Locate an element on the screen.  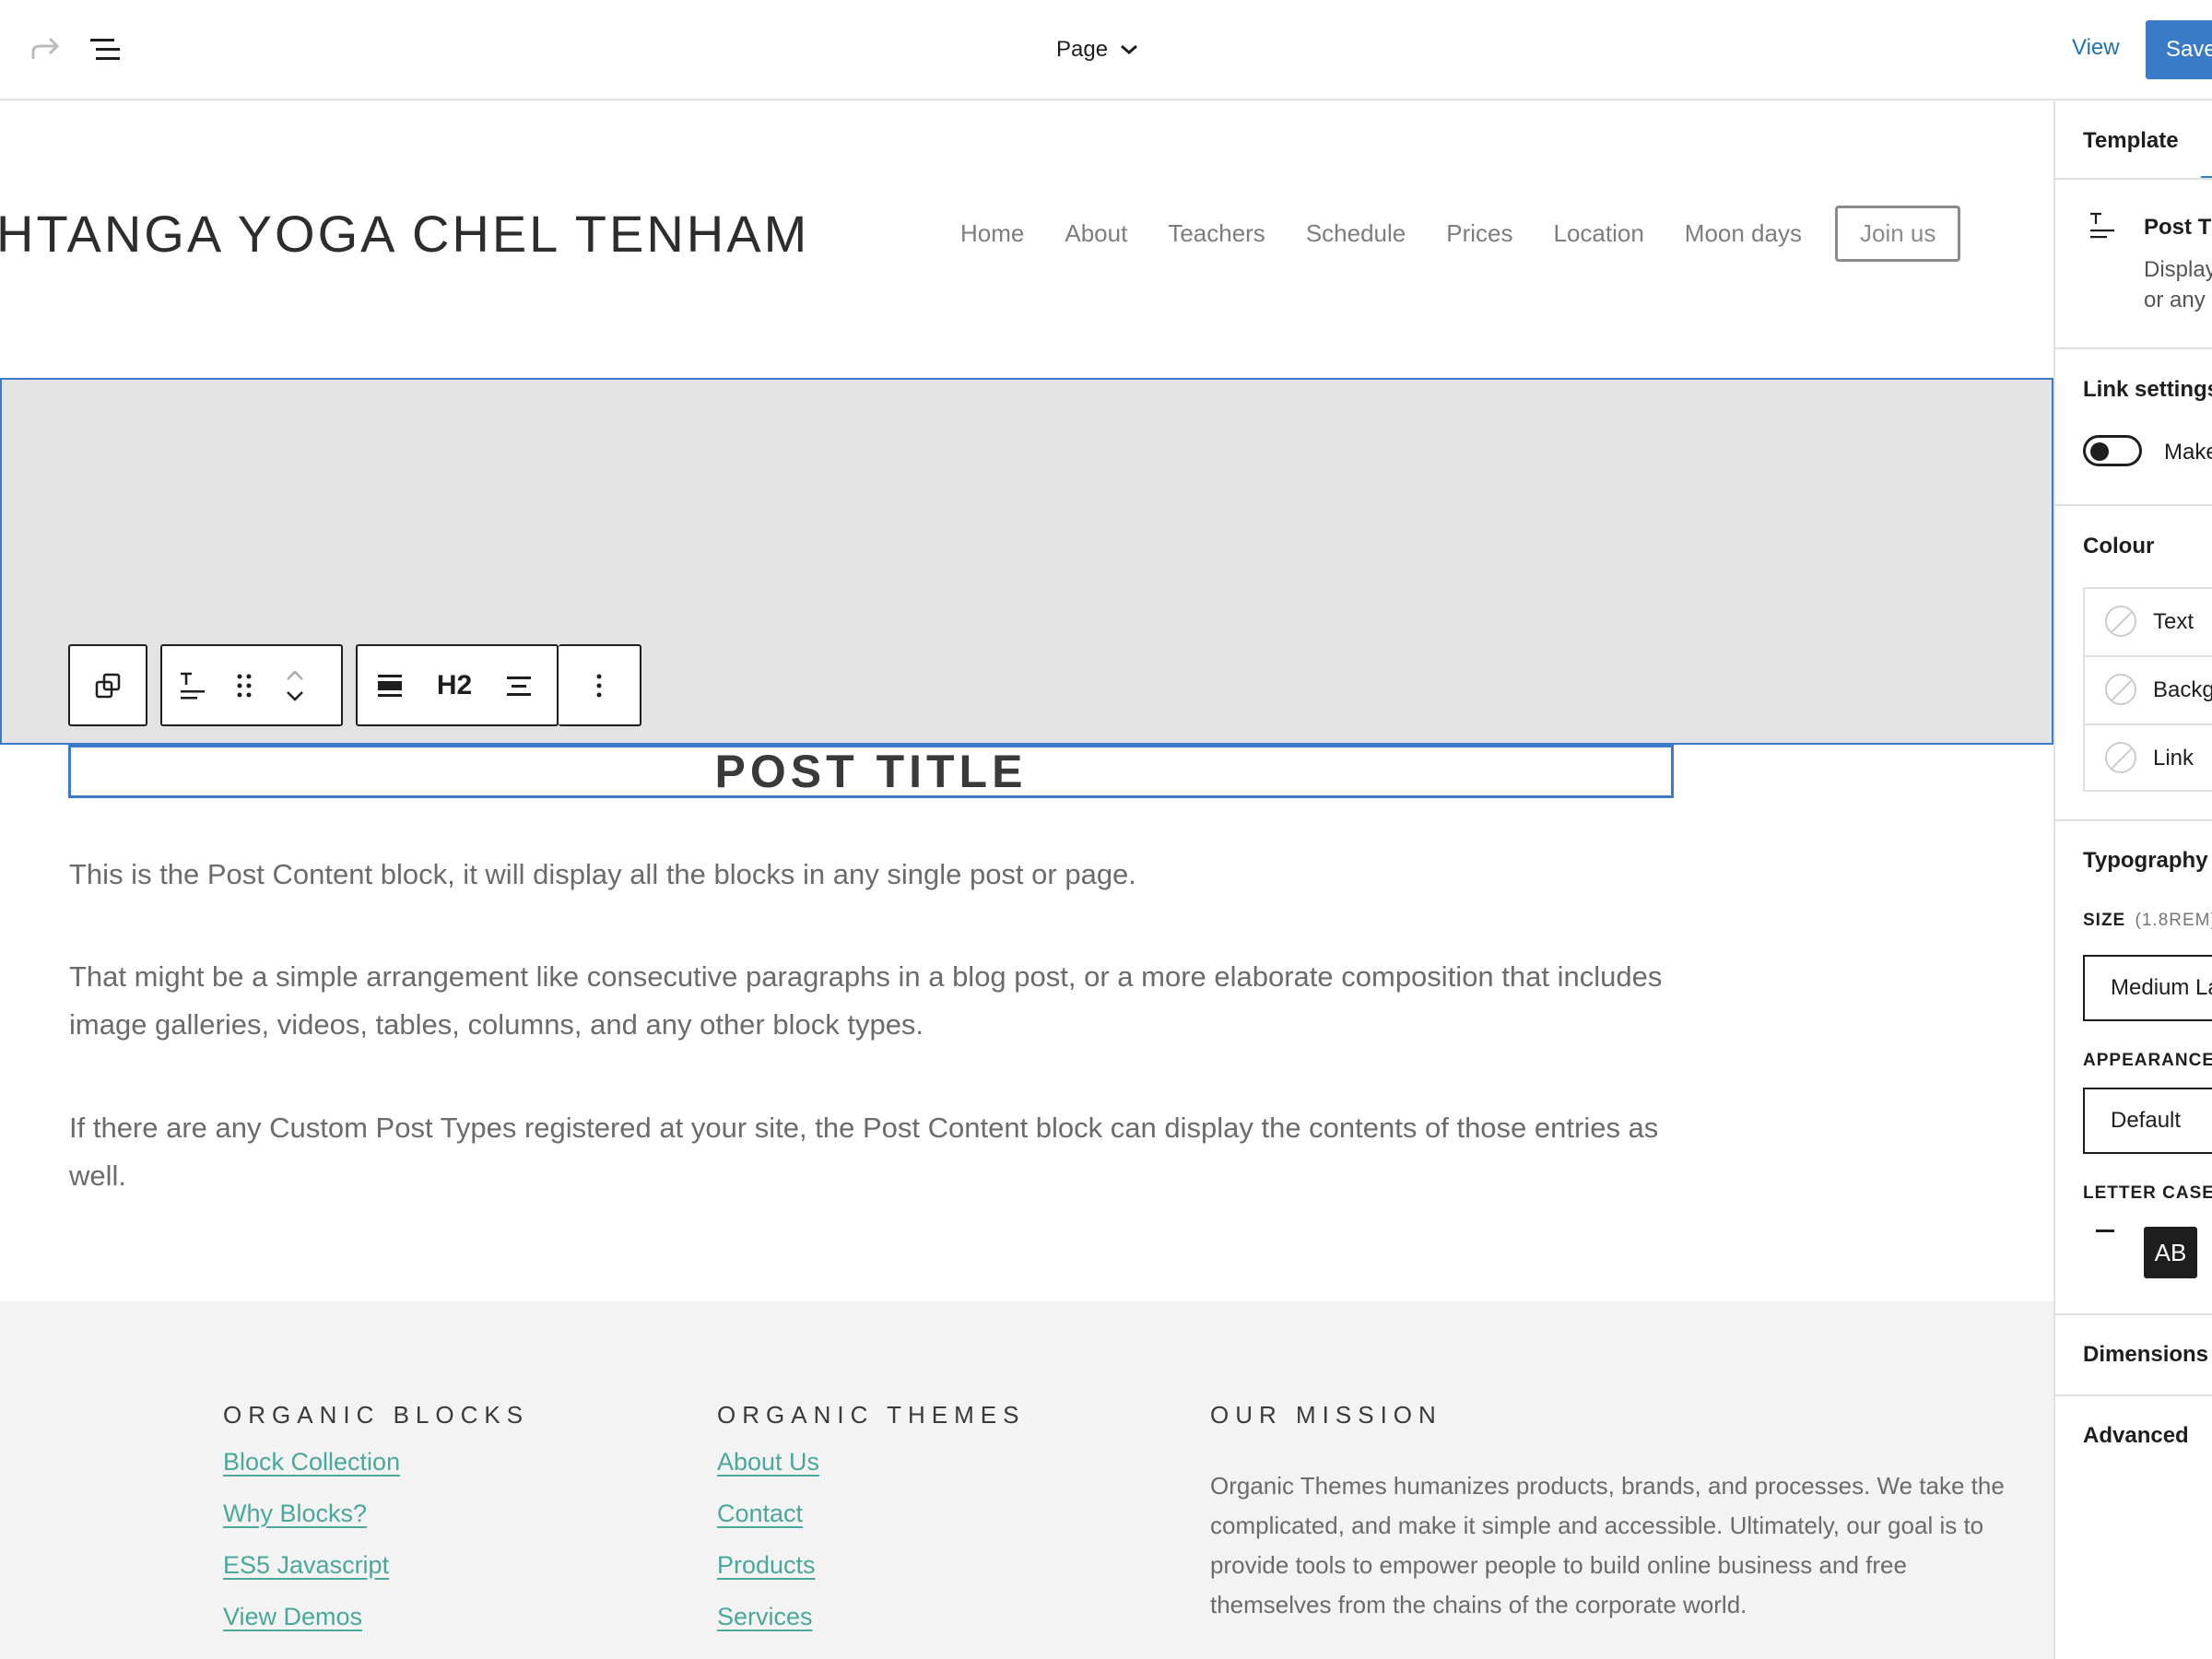
editor-header: Page View Save is located at coordinates (1106, 50).